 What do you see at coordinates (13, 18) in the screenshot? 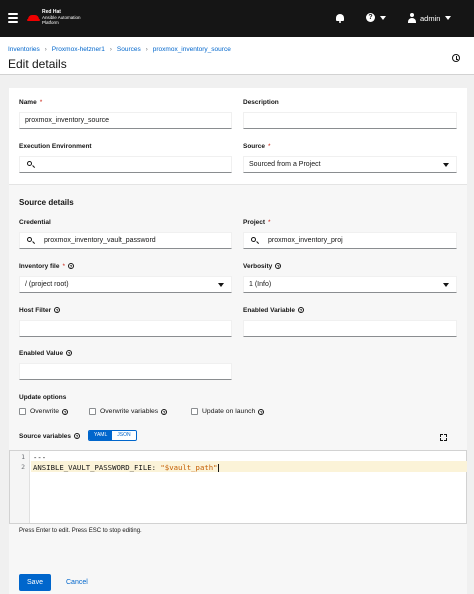
I see `hamburger-icon` at bounding box center [13, 18].